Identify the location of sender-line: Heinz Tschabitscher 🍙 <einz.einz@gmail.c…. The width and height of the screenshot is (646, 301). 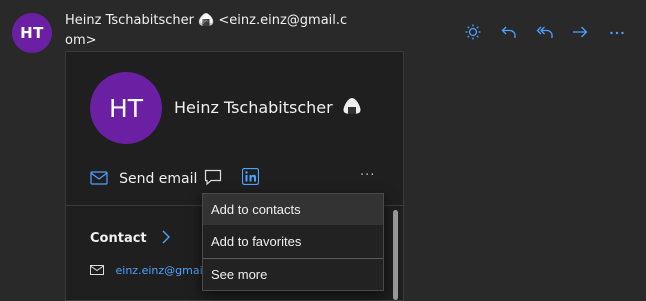
(210, 31).